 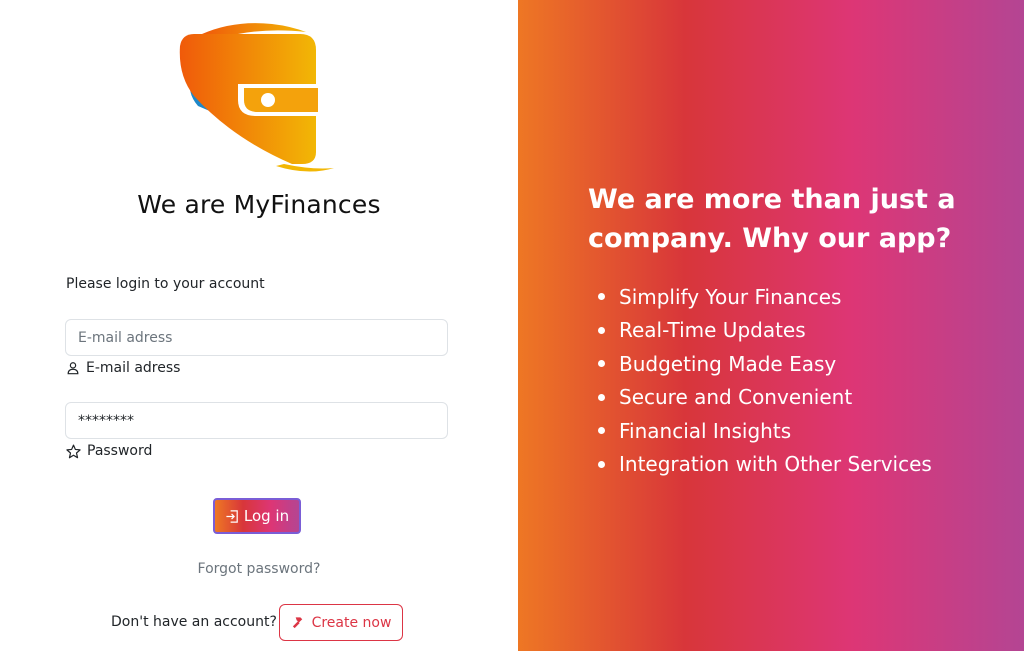 I want to click on login-icon, so click(x=232, y=516).